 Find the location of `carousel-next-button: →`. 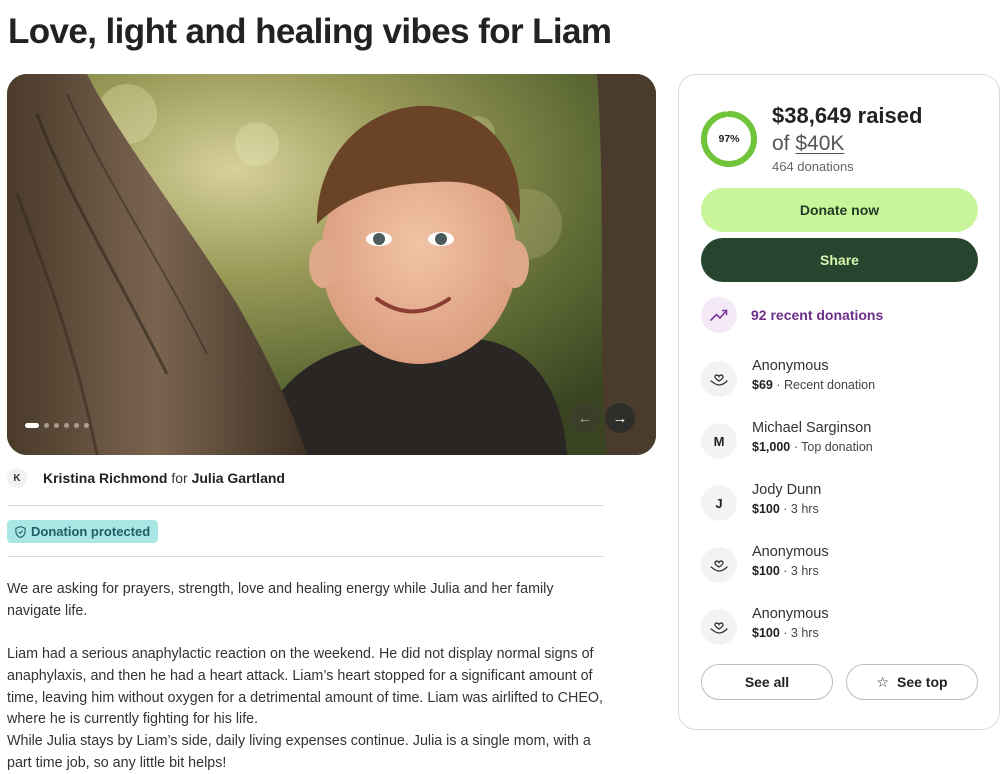

carousel-next-button: → is located at coordinates (620, 418).